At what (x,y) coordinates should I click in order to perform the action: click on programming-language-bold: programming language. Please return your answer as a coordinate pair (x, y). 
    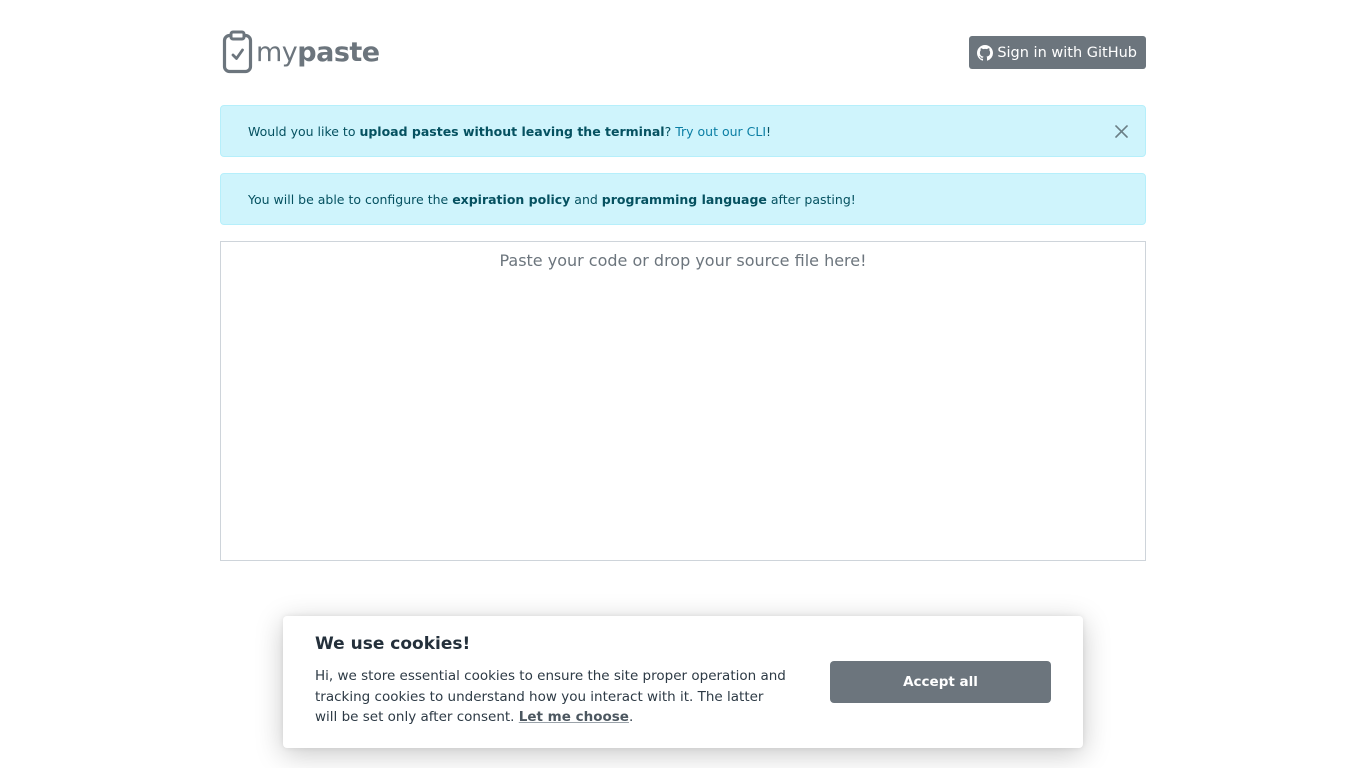
    Looking at the image, I should click on (684, 199).